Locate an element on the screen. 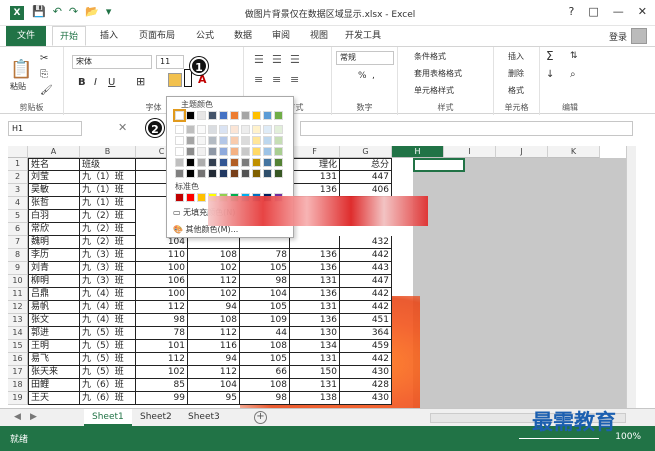  table-cell: 134 is located at coordinates (315, 346).